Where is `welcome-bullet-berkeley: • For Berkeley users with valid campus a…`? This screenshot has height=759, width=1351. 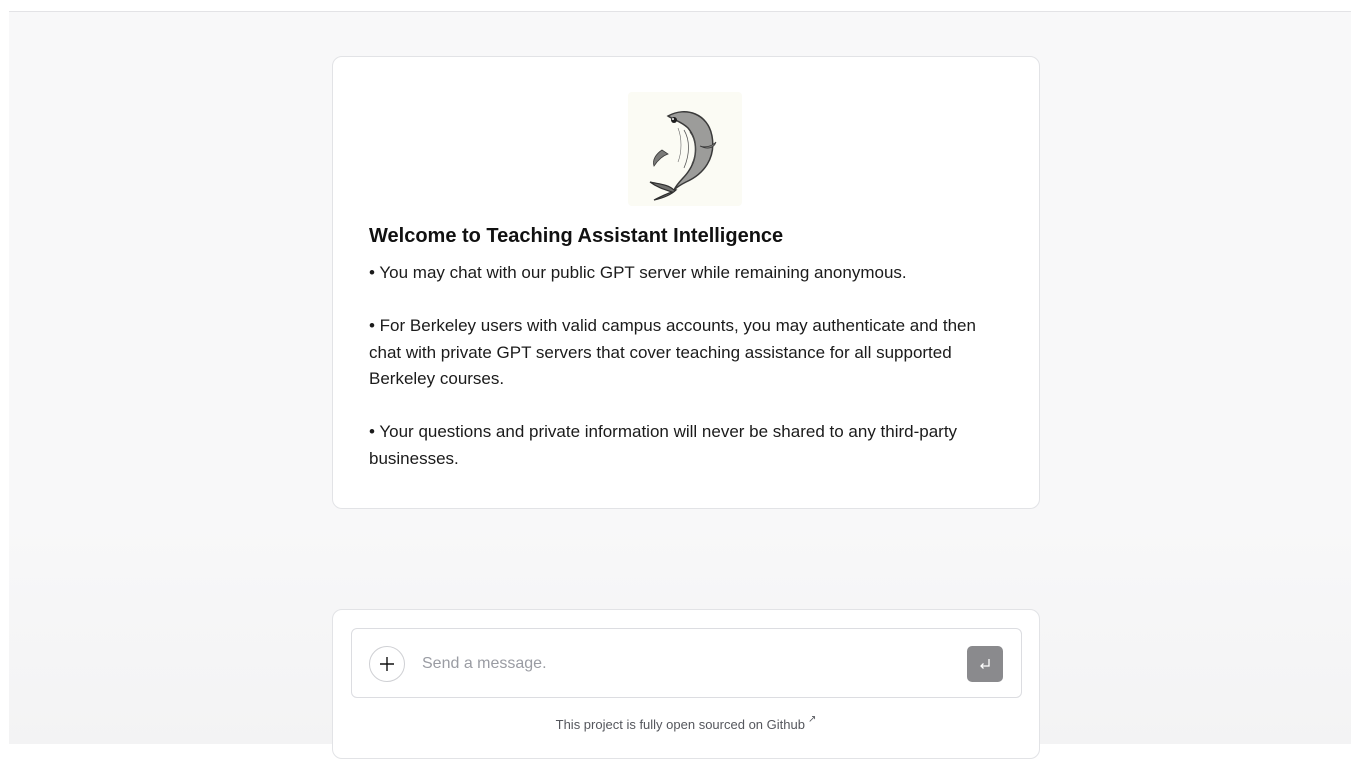 welcome-bullet-berkeley: • For Berkeley users with valid campus a… is located at coordinates (672, 352).